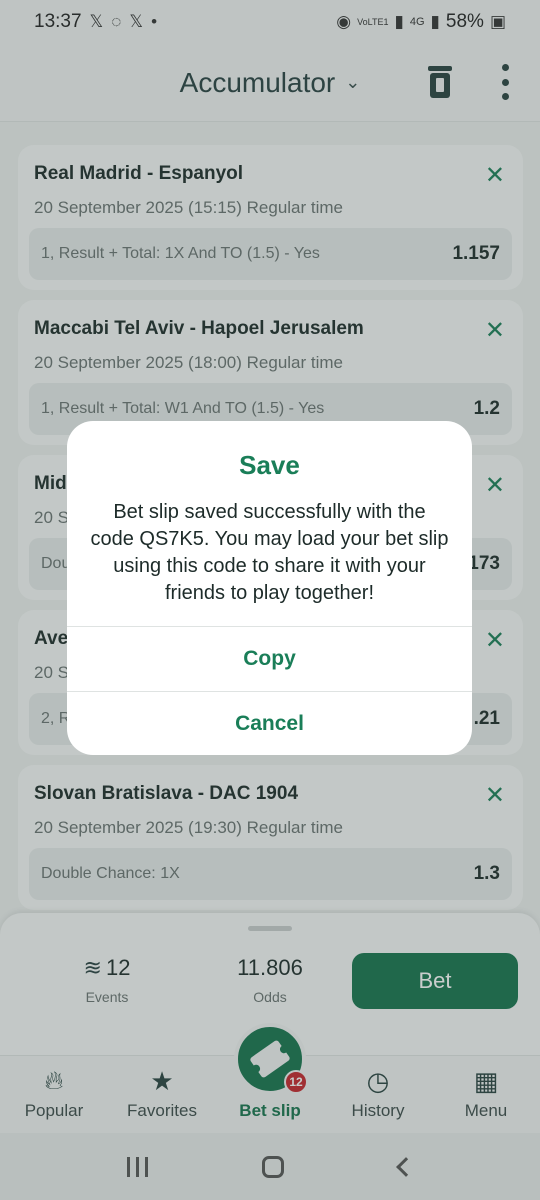 This screenshot has width=540, height=1200. What do you see at coordinates (269, 658) in the screenshot?
I see `copy-button: Copy` at bounding box center [269, 658].